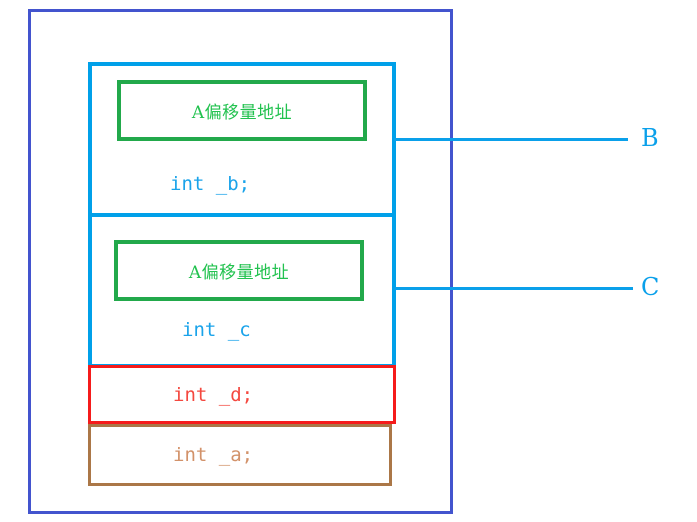 This screenshot has width=697, height=522. I want to click on member-label-d: int _d;, so click(213, 394).